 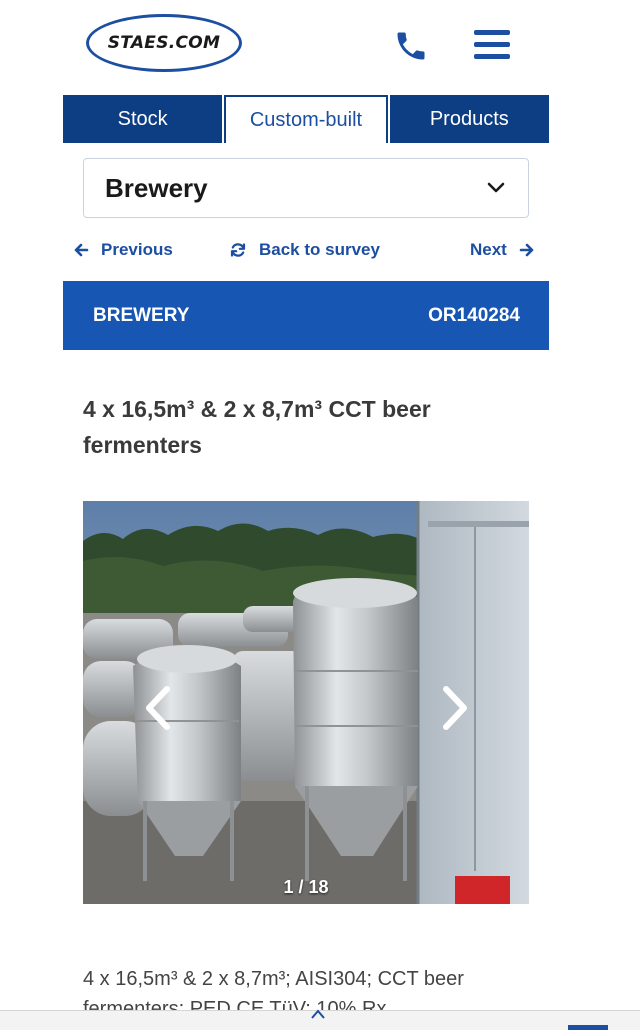 I want to click on previous-link: Previous, so click(x=123, y=250).